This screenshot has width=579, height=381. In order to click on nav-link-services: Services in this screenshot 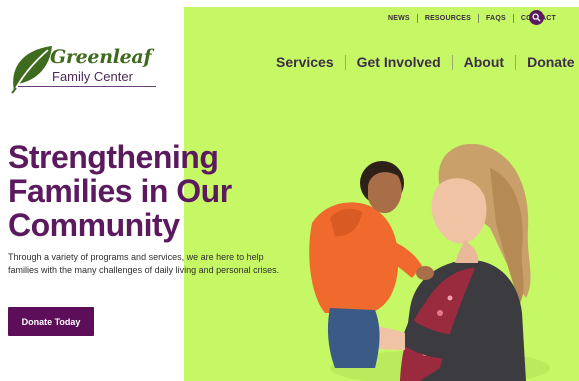, I will do `click(305, 62)`.